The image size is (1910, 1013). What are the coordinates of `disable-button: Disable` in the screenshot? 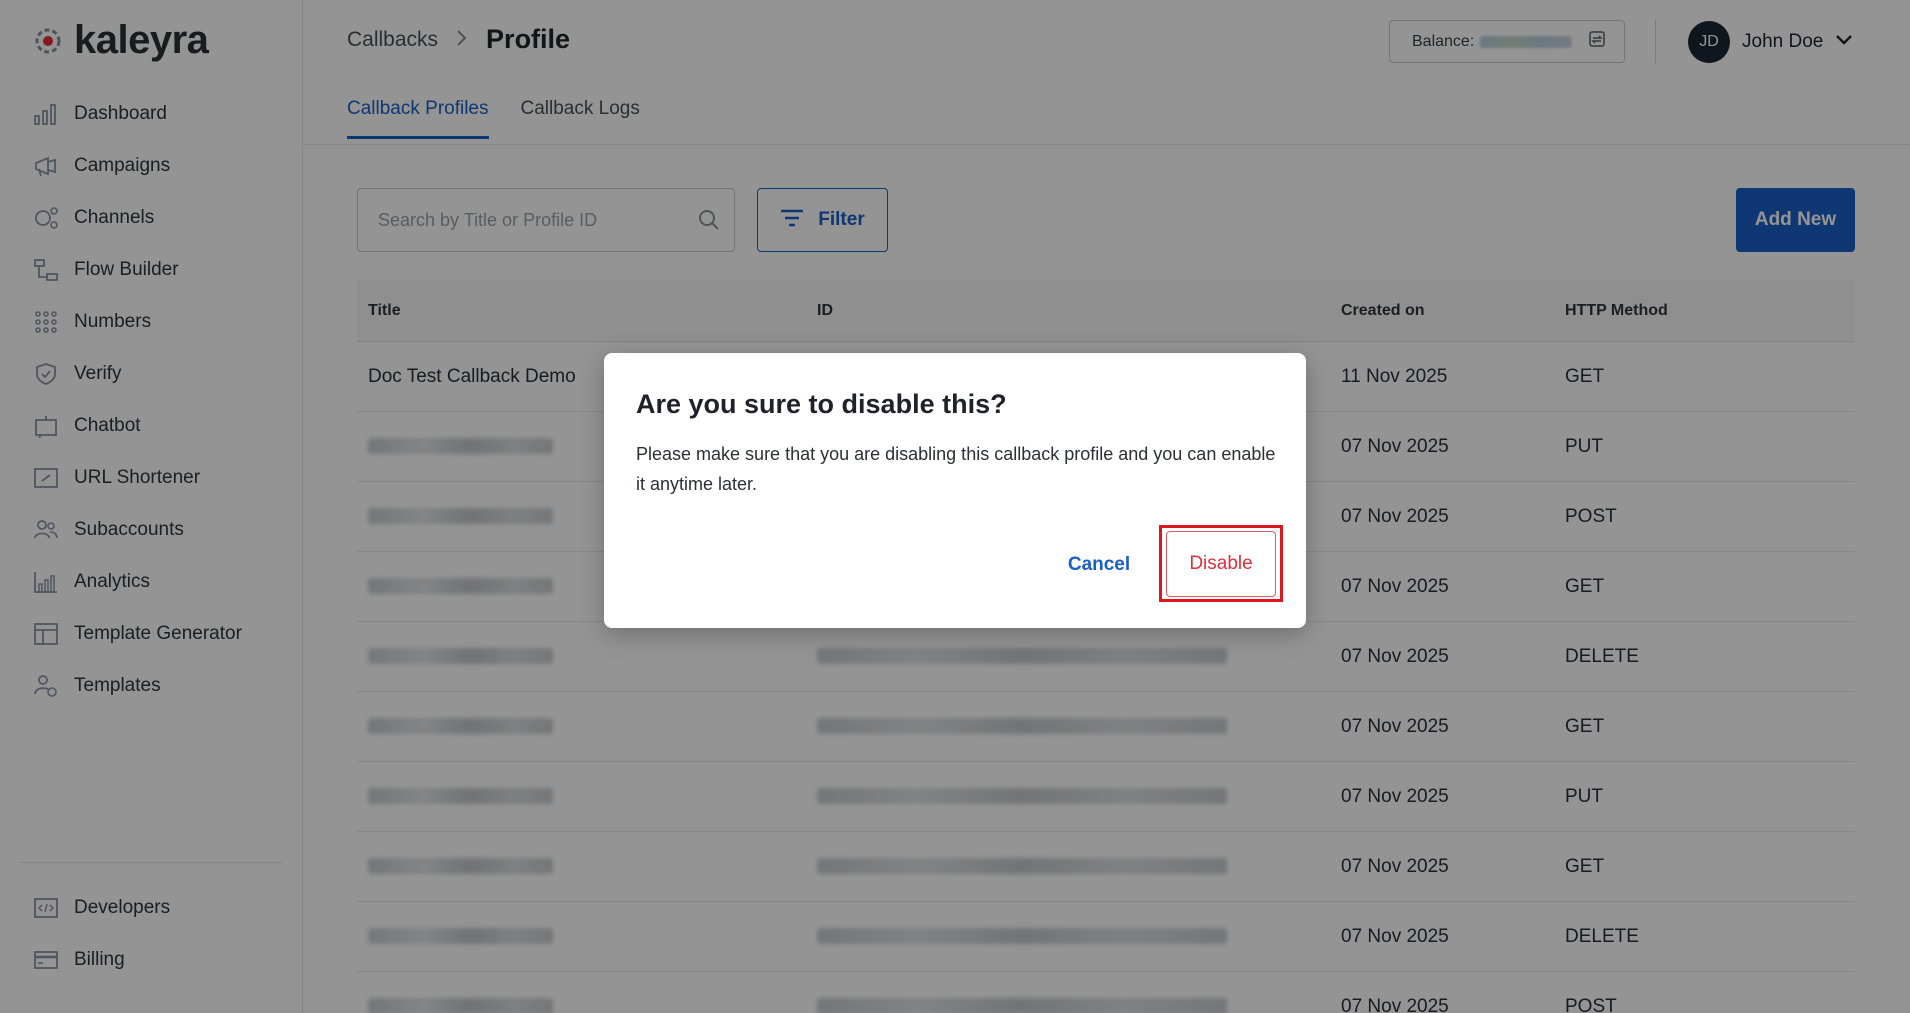 It's located at (1221, 564).